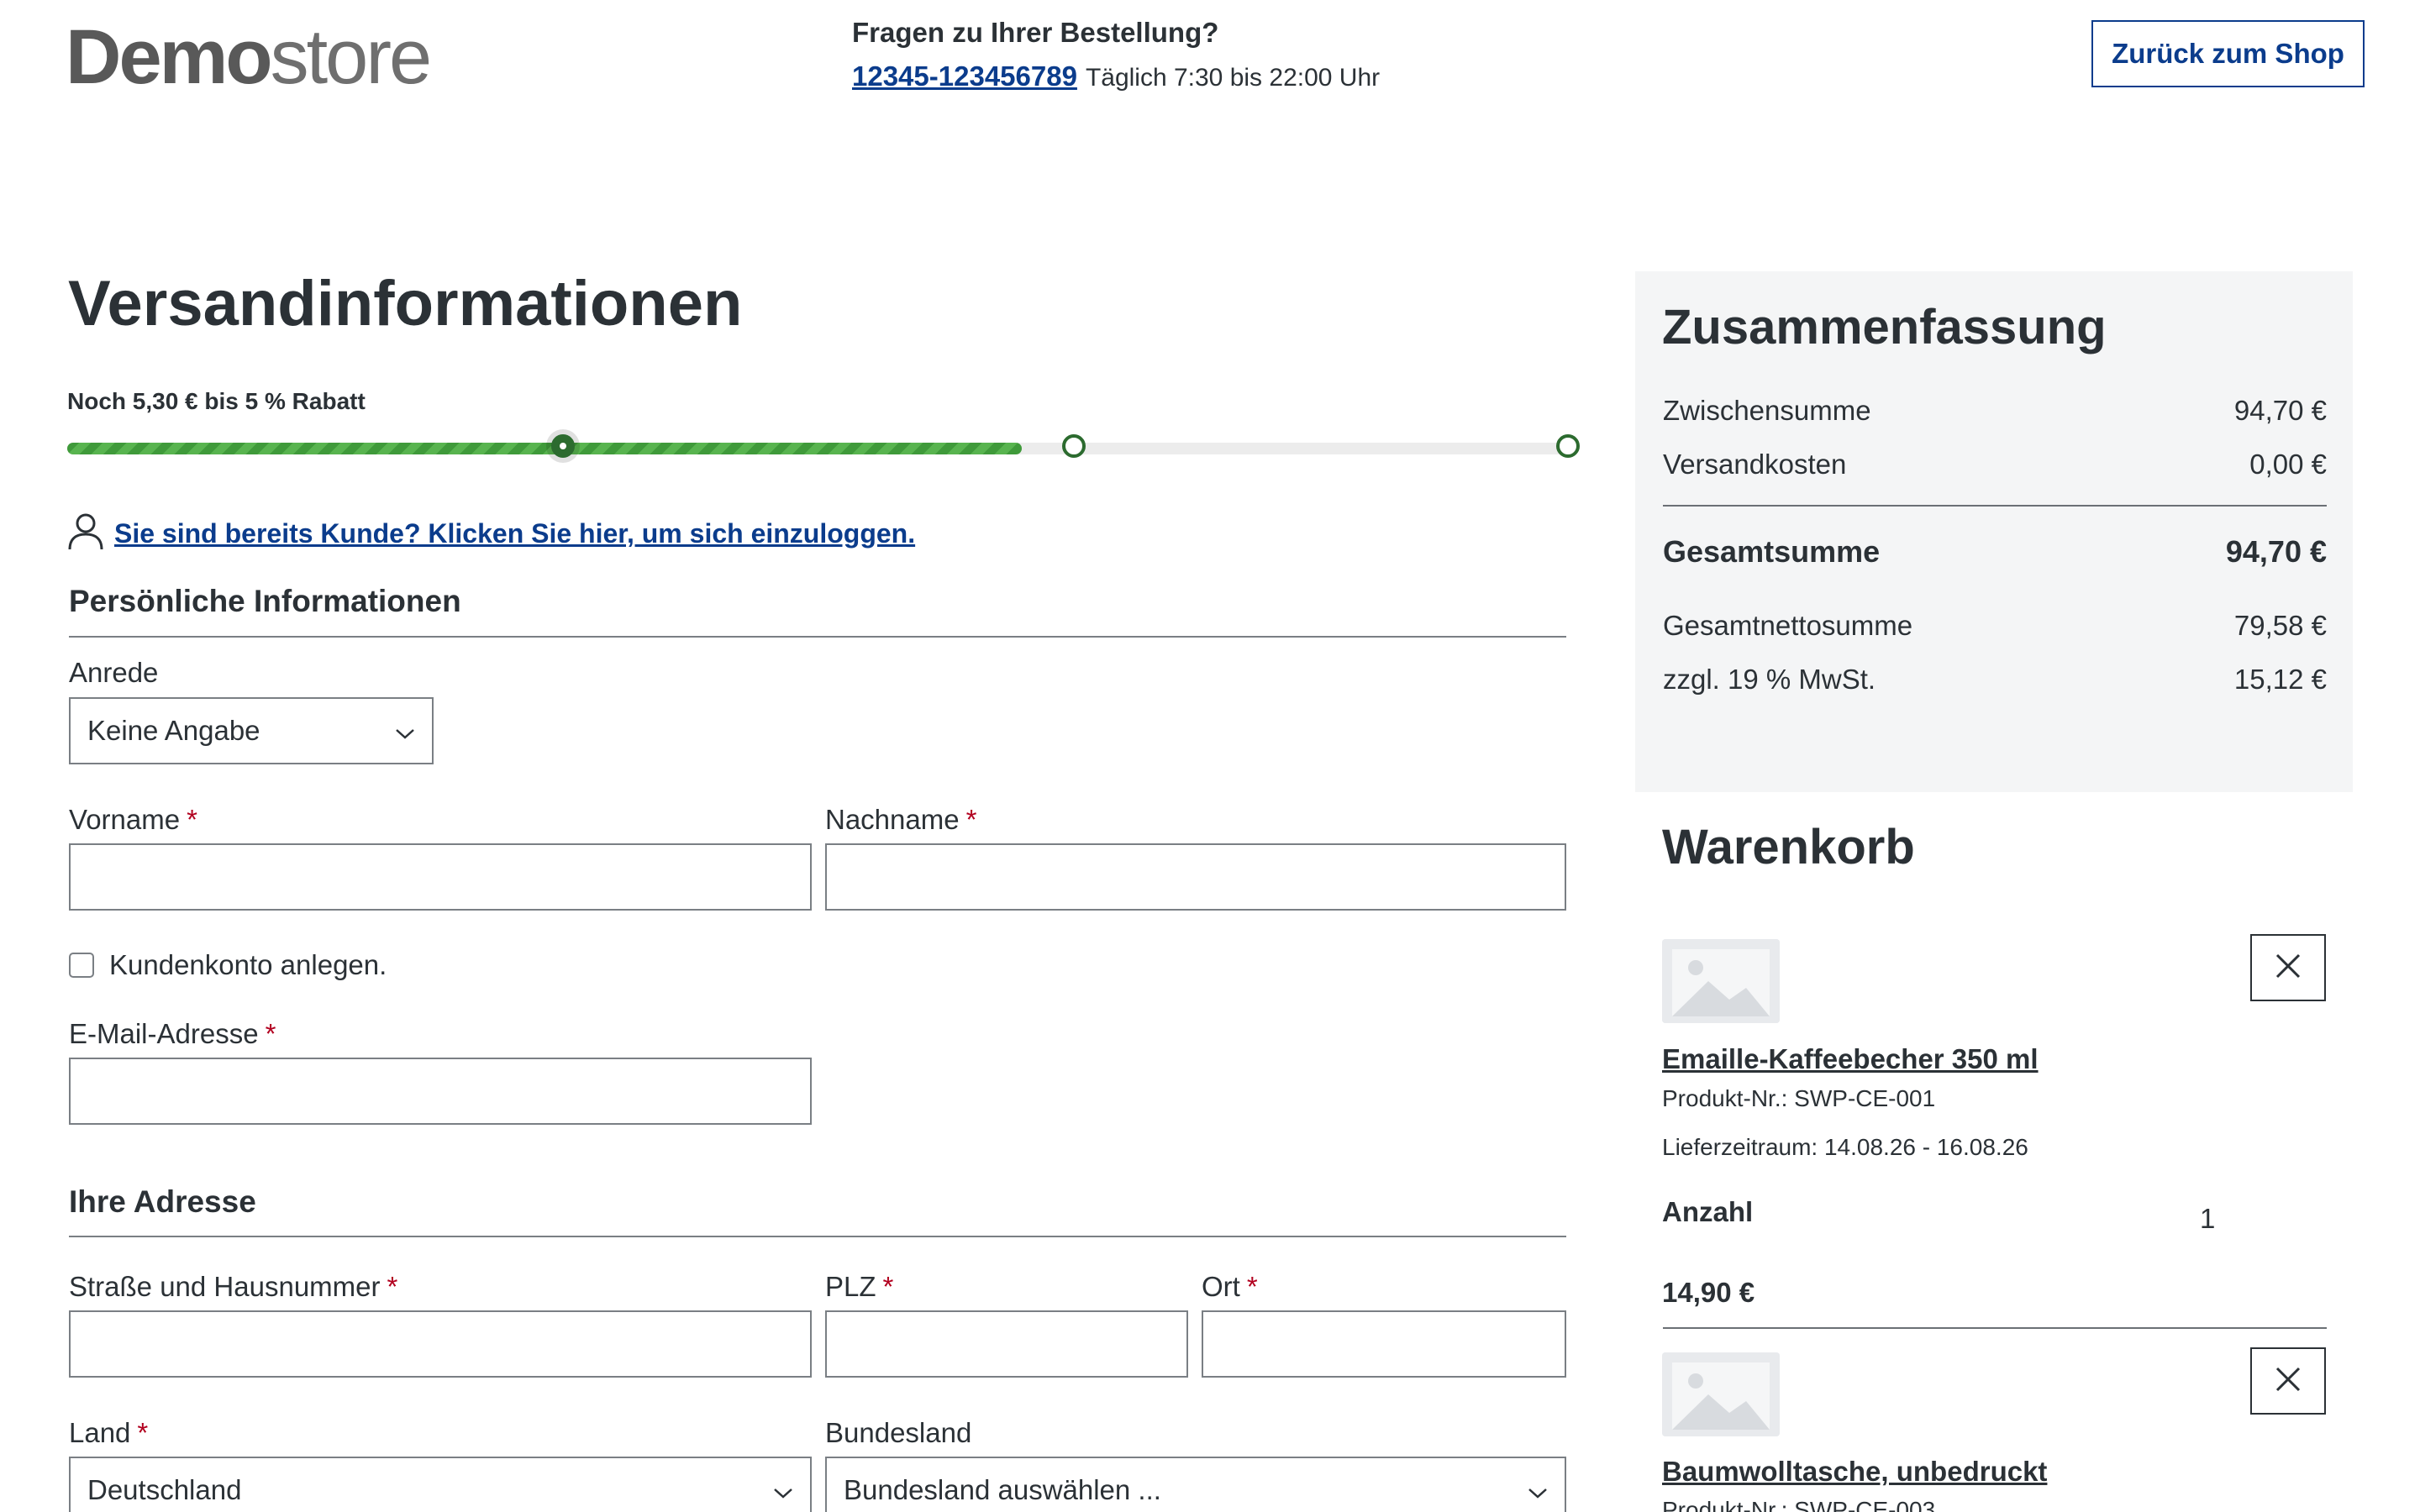  What do you see at coordinates (440, 1344) in the screenshot?
I see `street-field` at bounding box center [440, 1344].